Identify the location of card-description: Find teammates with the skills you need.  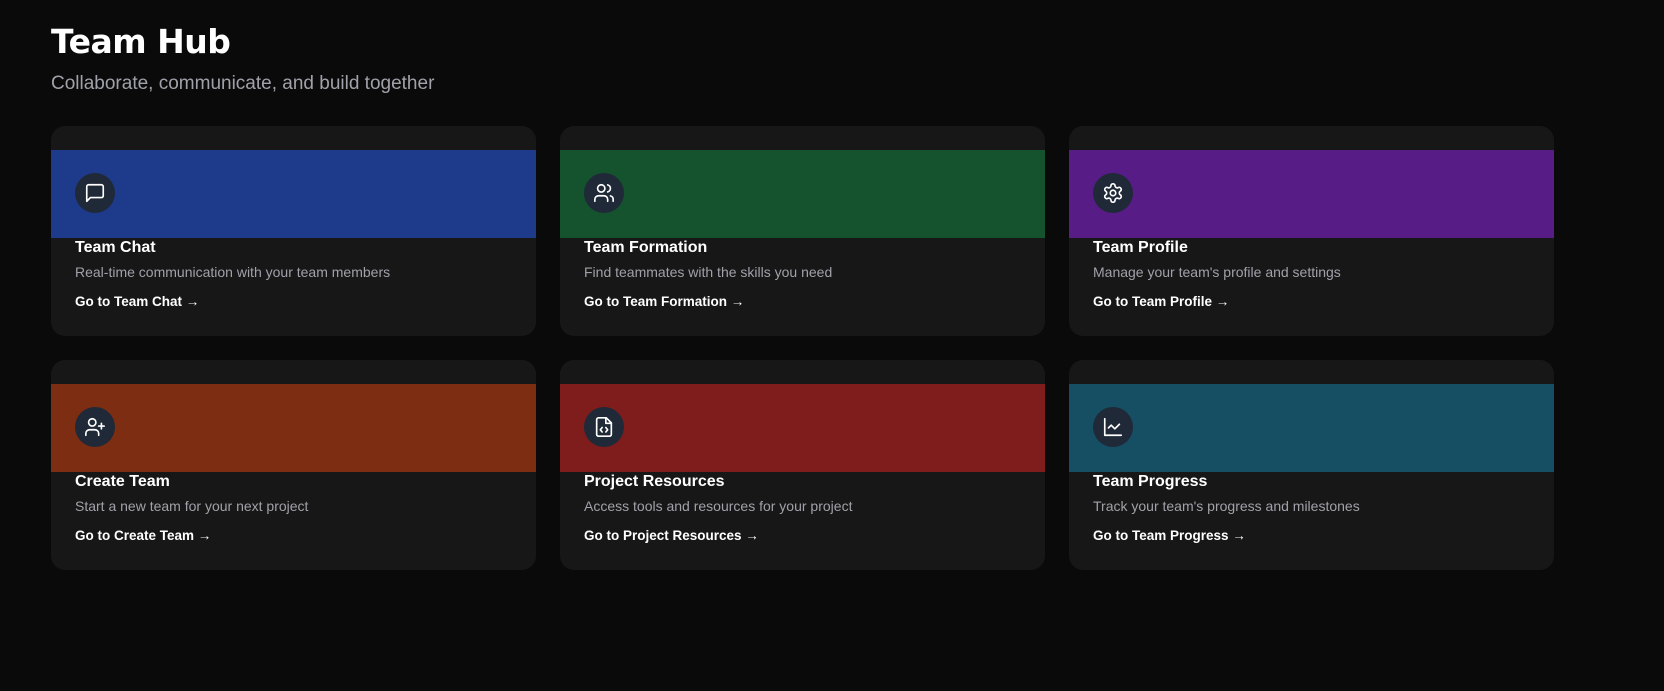
(708, 272).